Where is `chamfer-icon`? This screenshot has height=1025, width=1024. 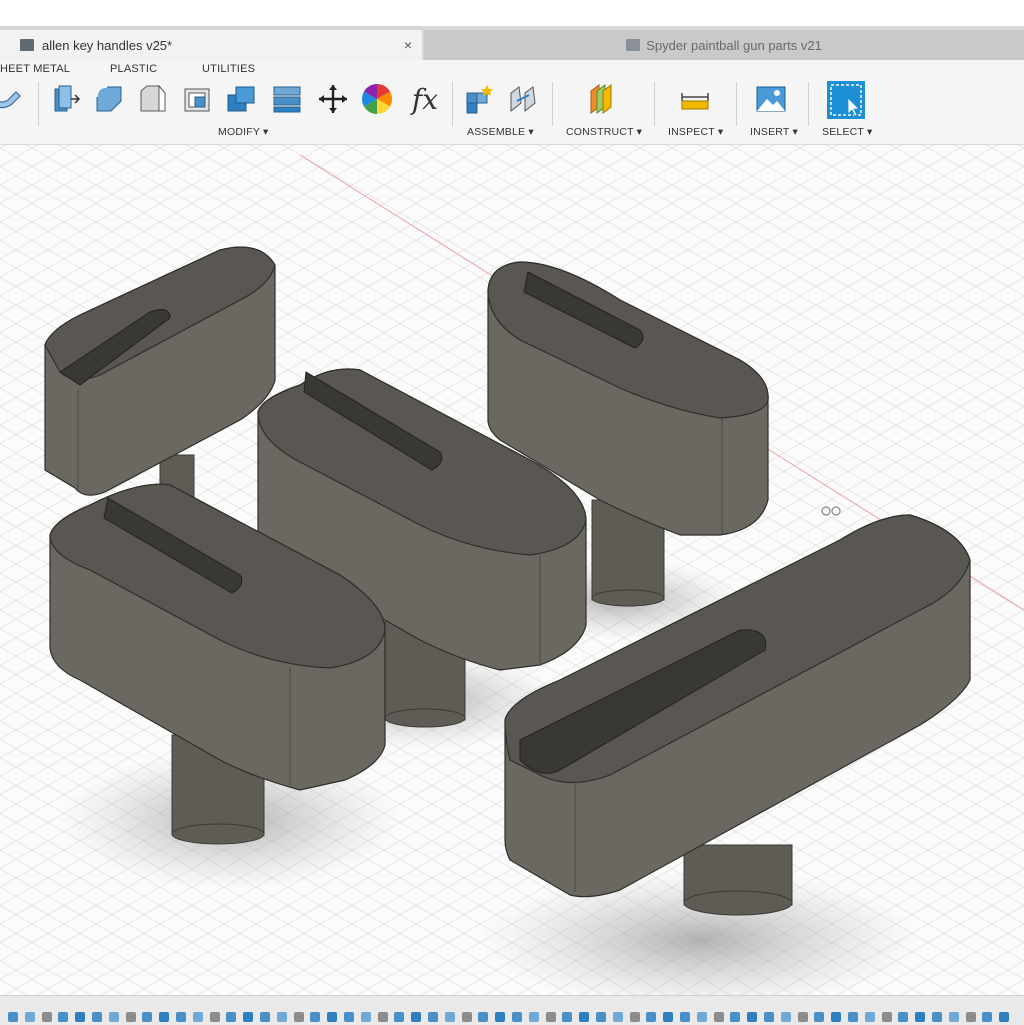 chamfer-icon is located at coordinates (153, 99).